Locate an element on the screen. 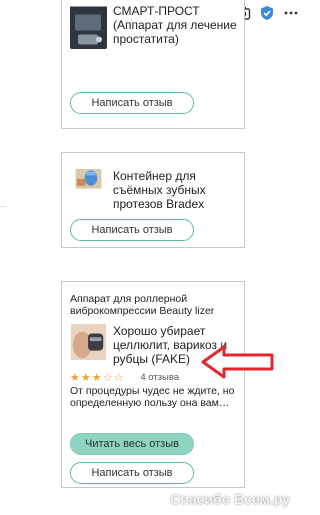 The width and height of the screenshot is (320, 515). rating-stars: ★★★☆☆ is located at coordinates (97, 378).